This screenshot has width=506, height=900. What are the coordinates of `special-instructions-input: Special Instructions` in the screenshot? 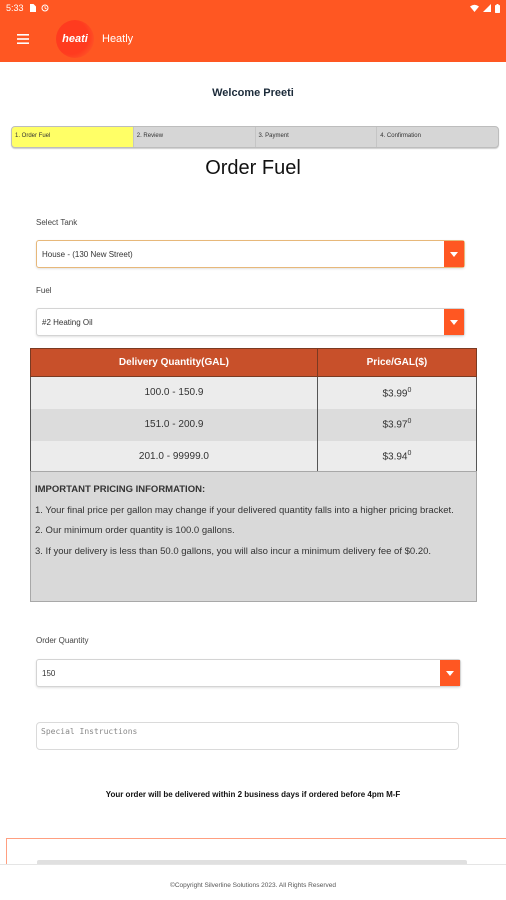 It's located at (247, 736).